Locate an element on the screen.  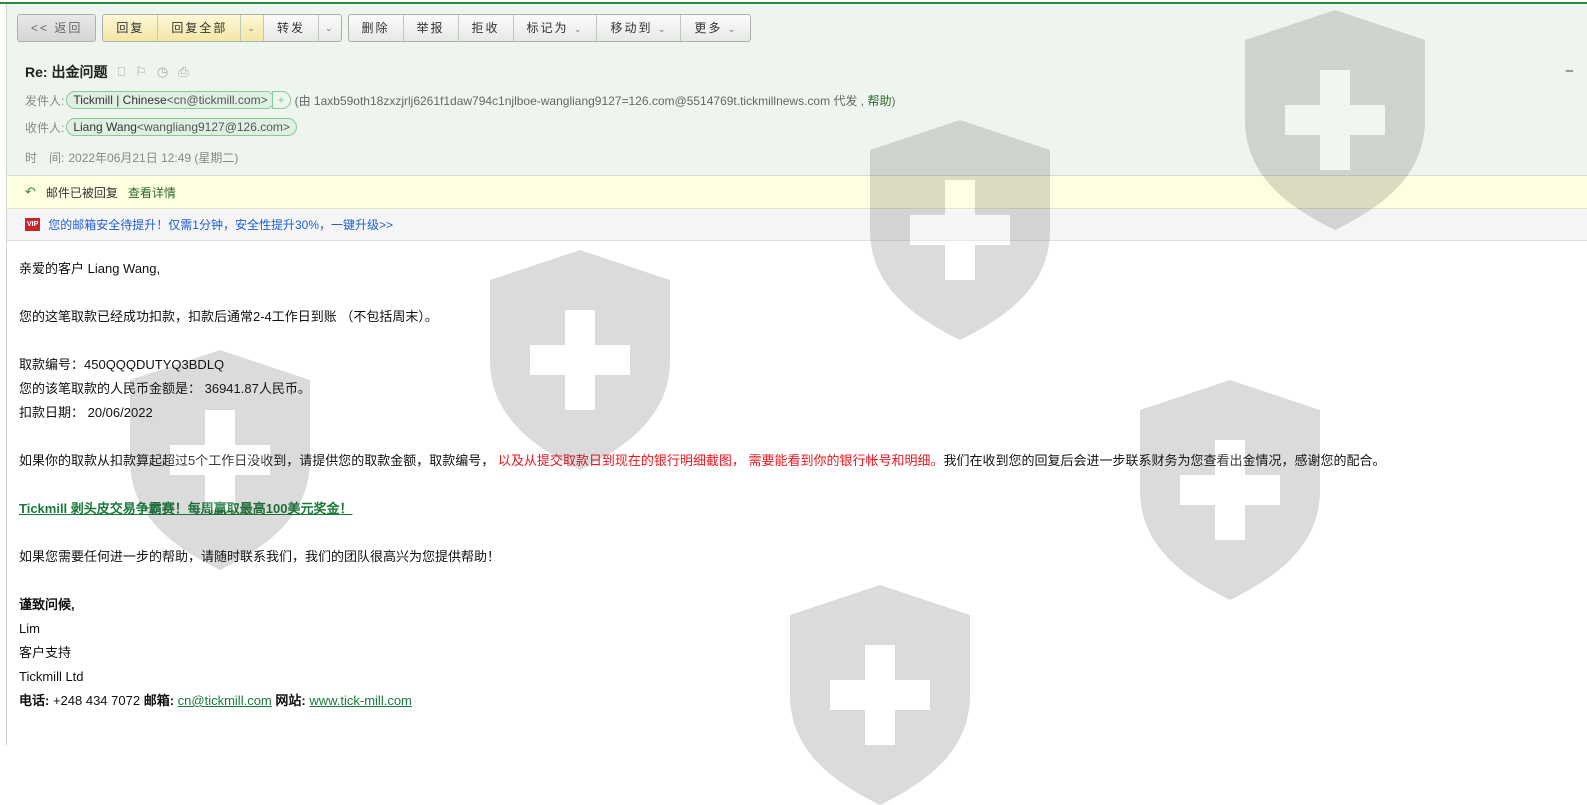
text: 我们在收到您的回复后会进一步联系财务为您查看出金情况，感谢您的配合。 is located at coordinates (1164, 460).